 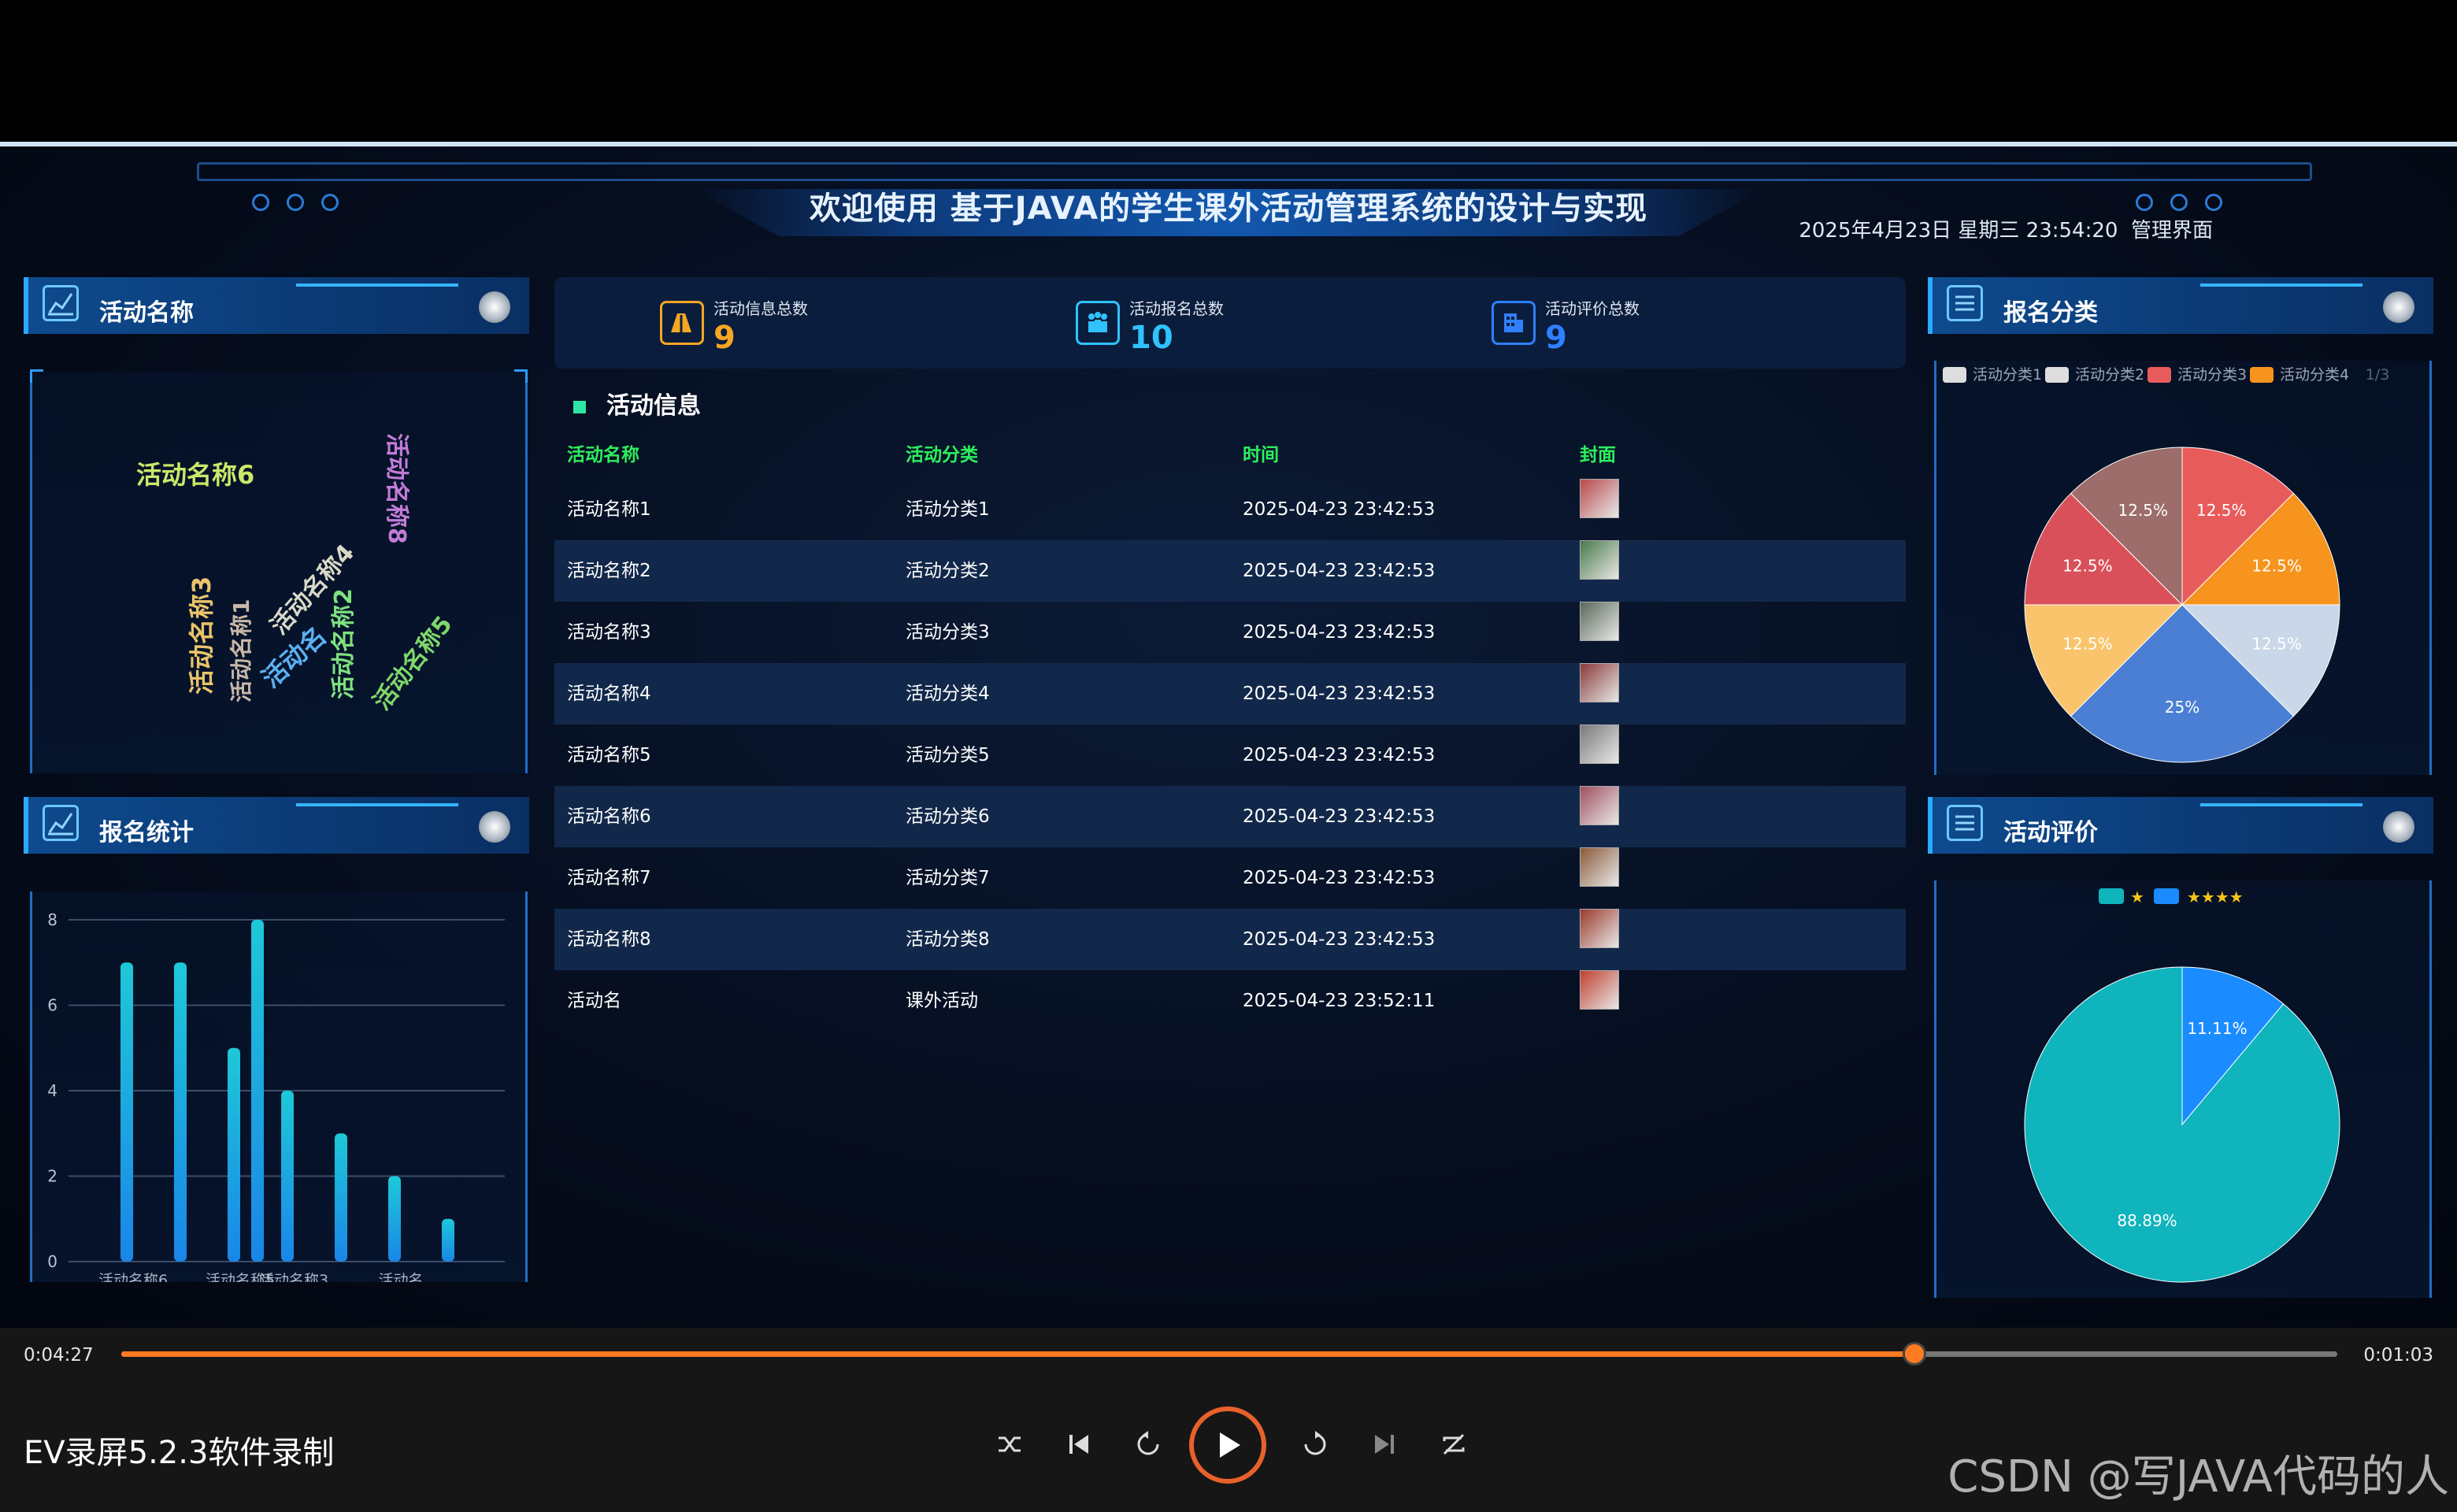 I want to click on table-row: 活动名称3 活动分类3 2025-04-23 23:42:53, so click(x=1230, y=632).